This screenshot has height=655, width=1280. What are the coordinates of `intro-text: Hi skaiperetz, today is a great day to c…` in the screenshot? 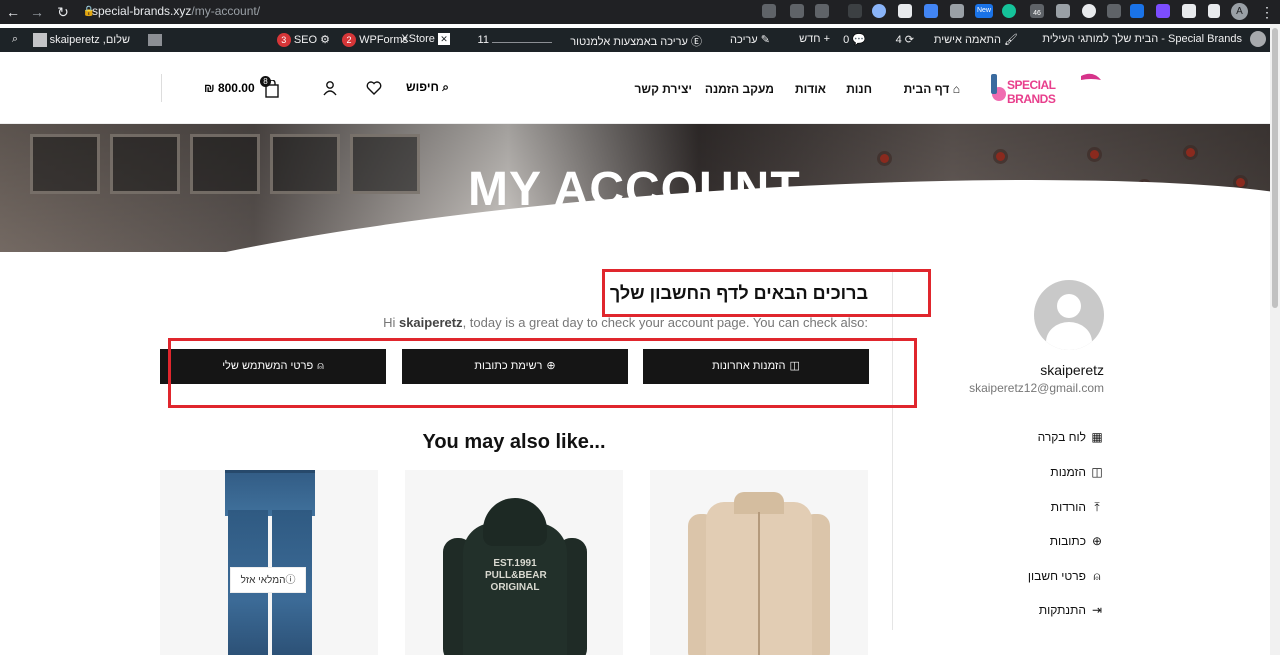 It's located at (514, 322).